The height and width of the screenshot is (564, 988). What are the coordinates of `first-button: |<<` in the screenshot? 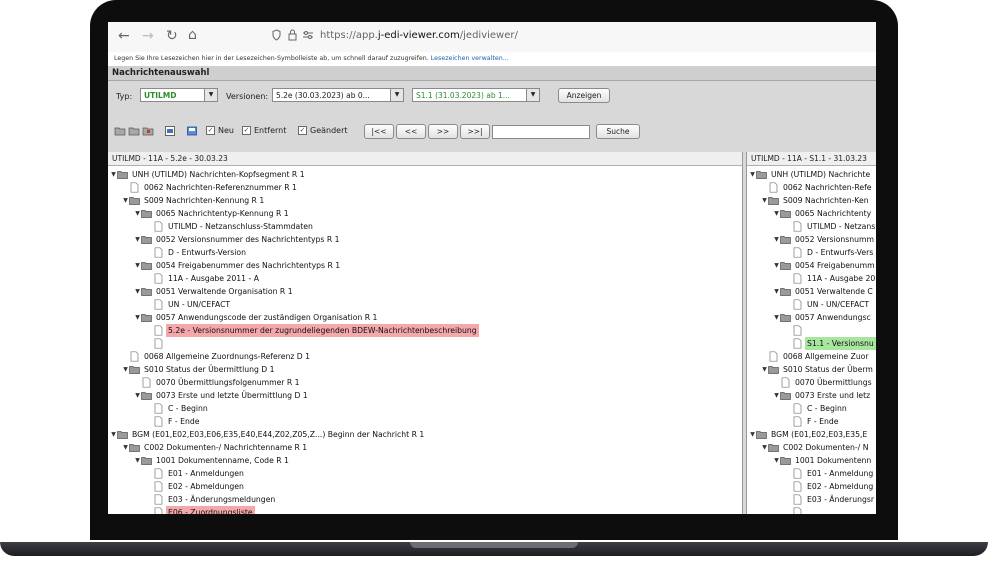 It's located at (379, 131).